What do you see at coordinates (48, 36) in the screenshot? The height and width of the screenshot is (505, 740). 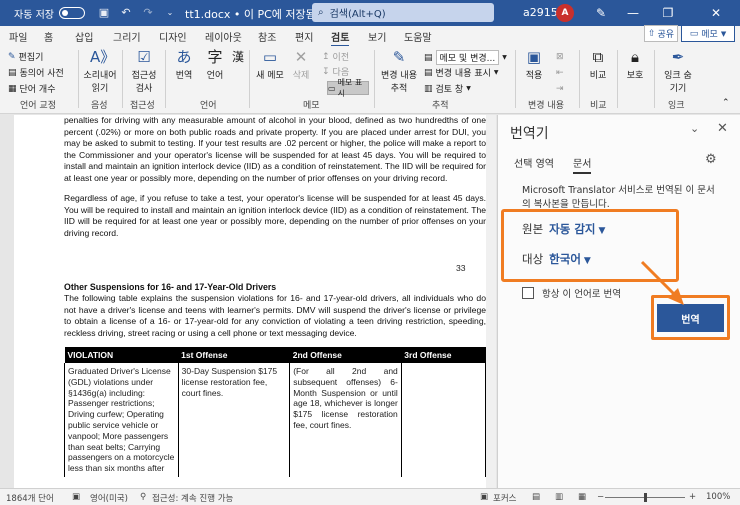 I see `tab-home: 홈` at bounding box center [48, 36].